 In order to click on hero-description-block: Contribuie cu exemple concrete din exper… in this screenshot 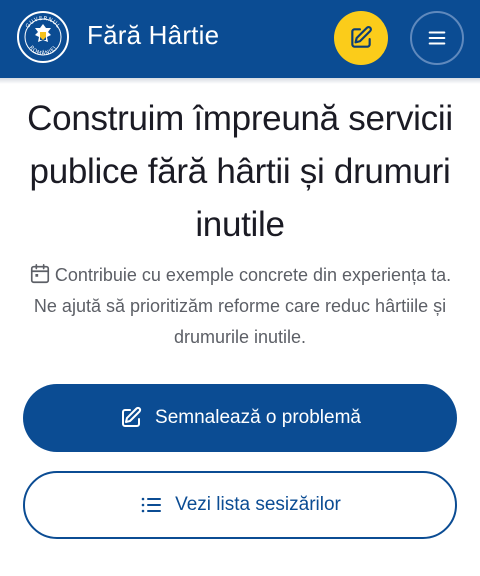, I will do `click(240, 306)`.